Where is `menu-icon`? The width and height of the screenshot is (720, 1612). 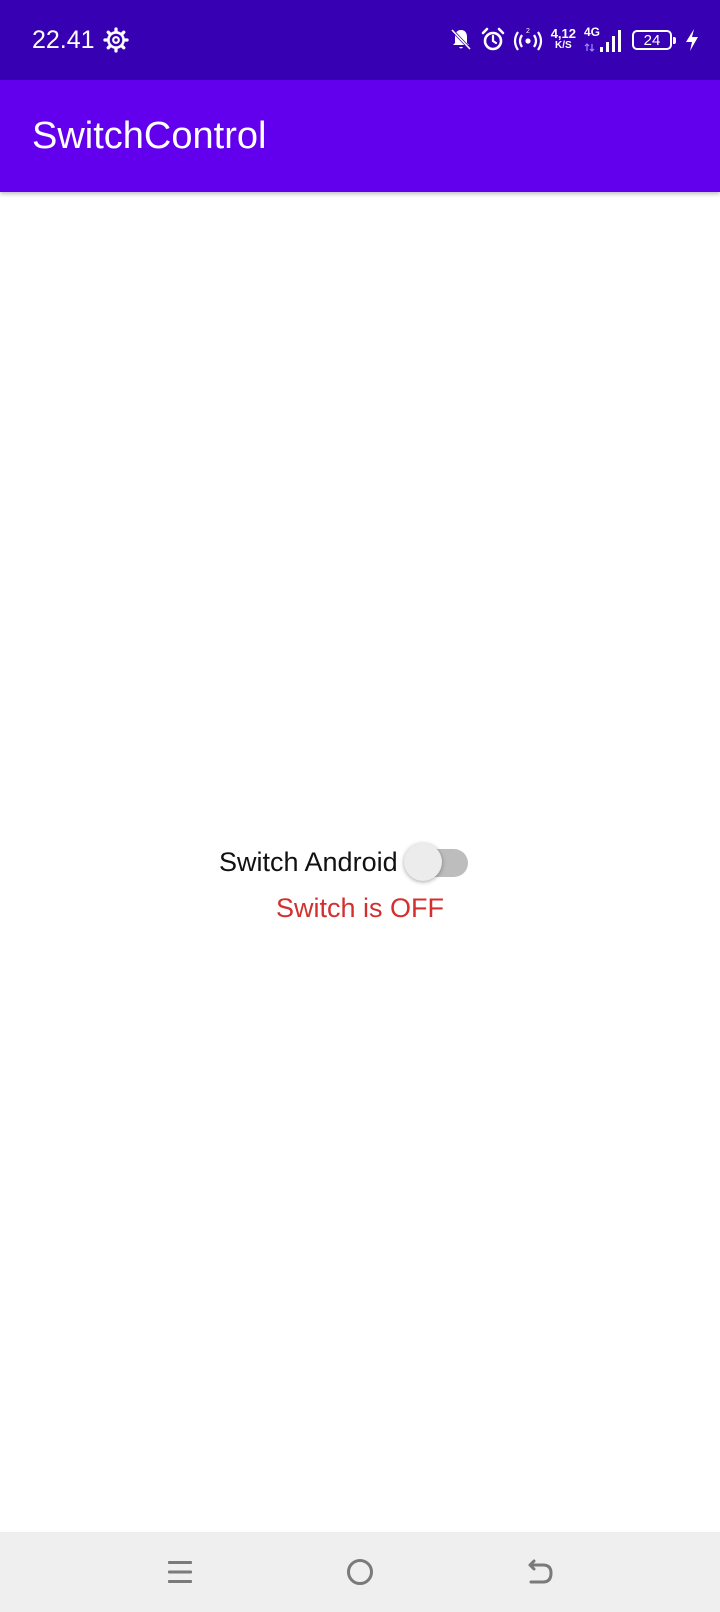
menu-icon is located at coordinates (180, 1572).